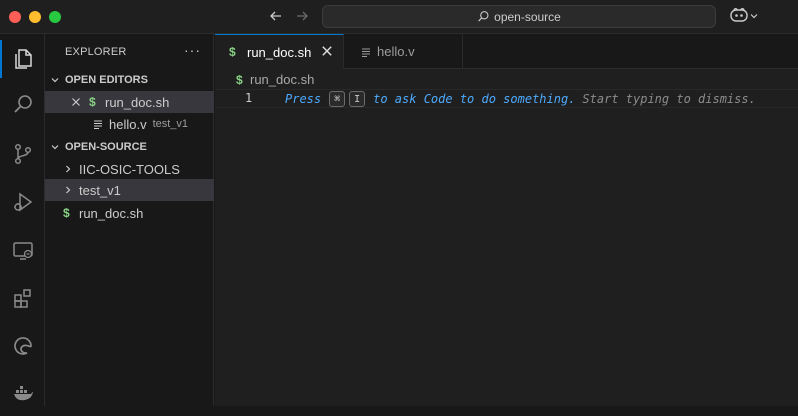 Image resolution: width=798 pixels, height=416 pixels. Describe the element at coordinates (35, 17) in the screenshot. I see `minimize-window-button` at that location.